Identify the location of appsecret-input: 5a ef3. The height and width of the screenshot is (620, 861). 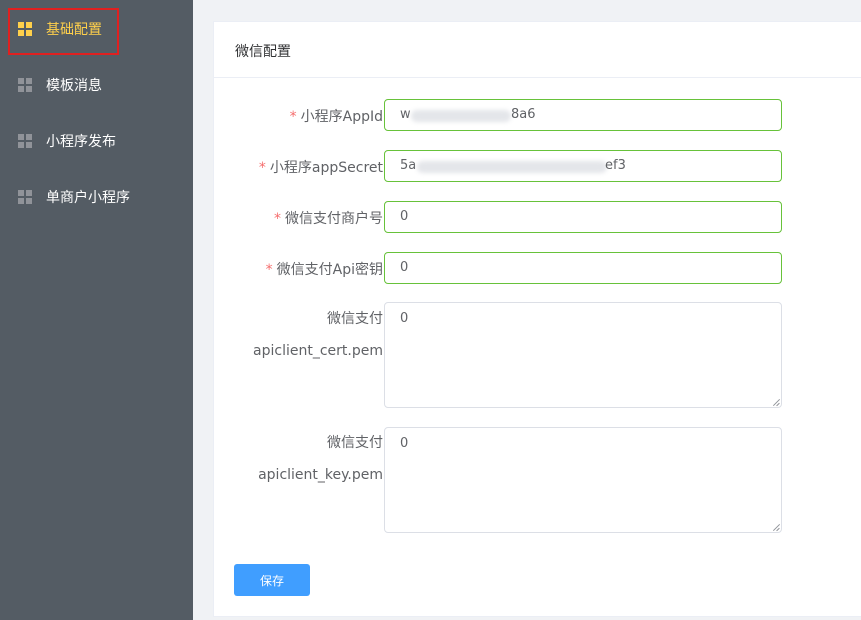
(583, 166).